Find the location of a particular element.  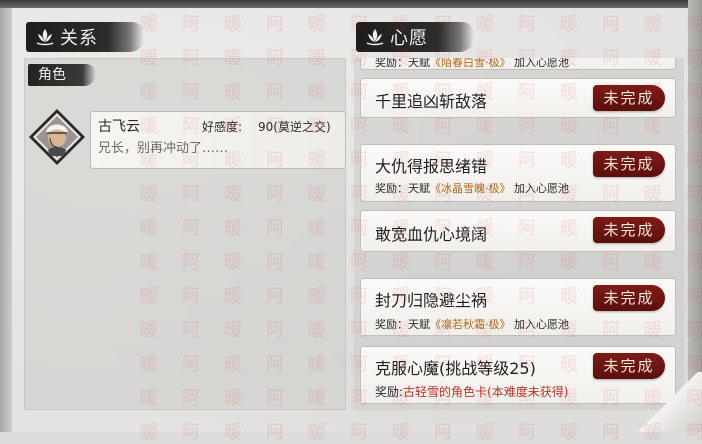

wish-title-text: 大仇得报思绪错 is located at coordinates (431, 166).